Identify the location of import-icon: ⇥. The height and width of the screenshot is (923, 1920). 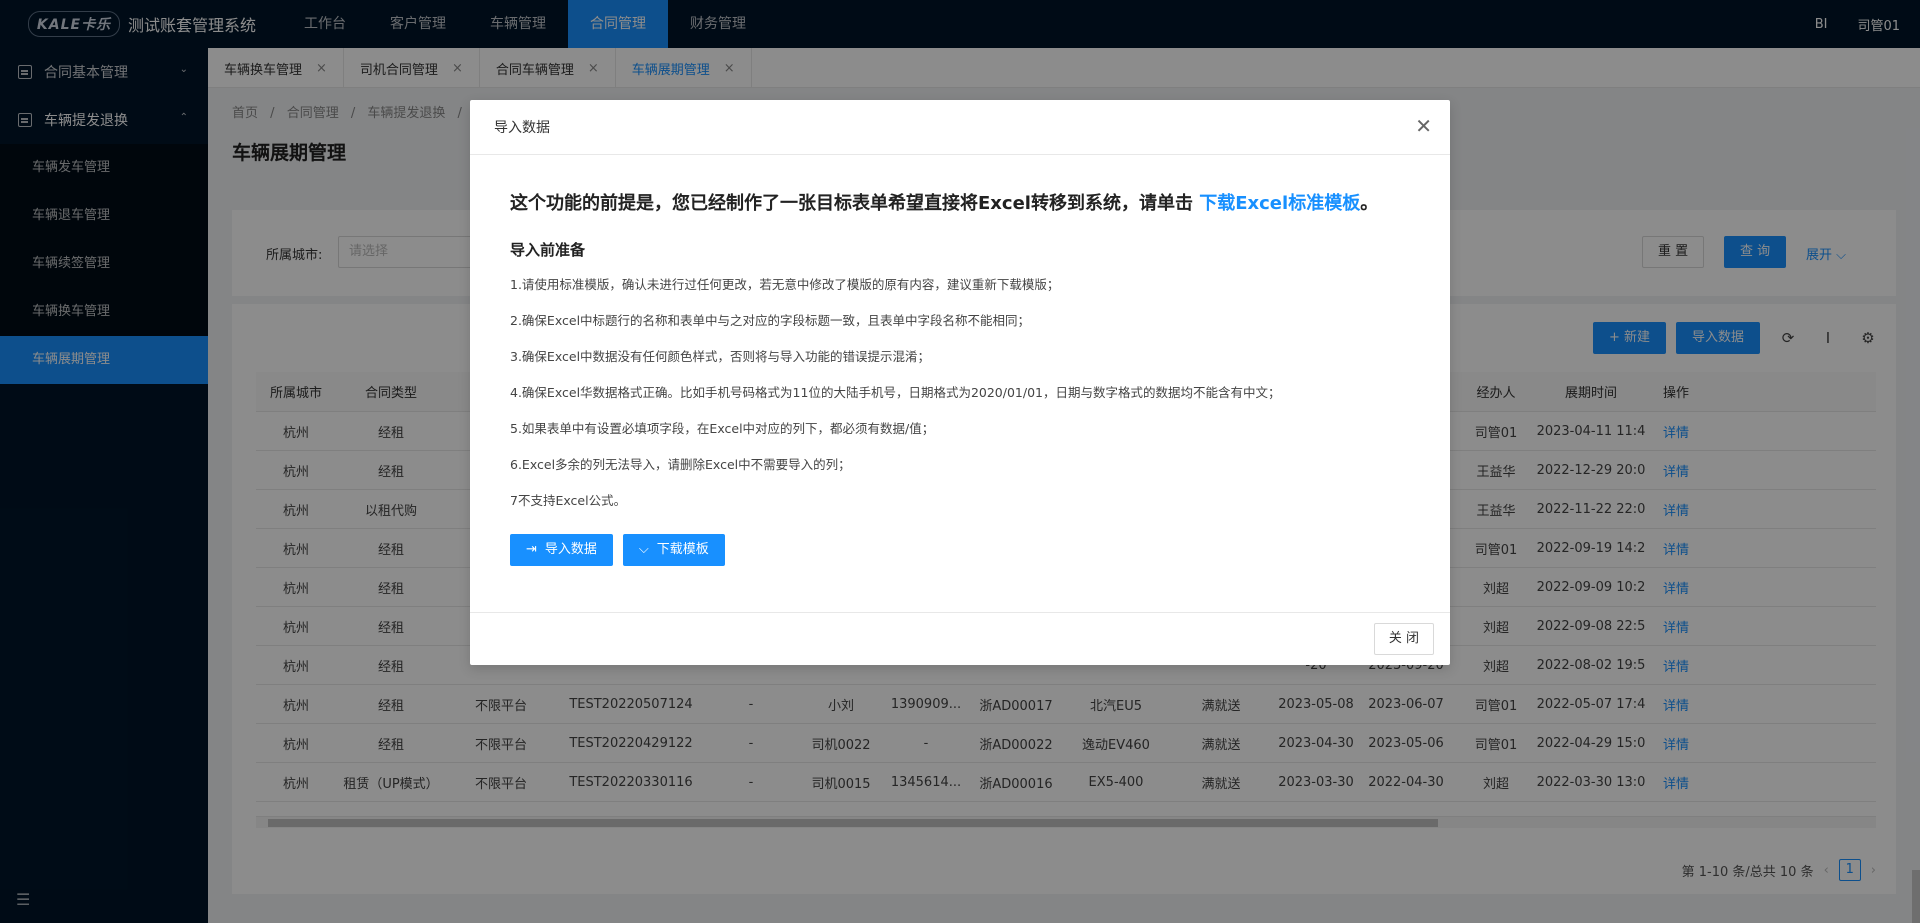
(531, 549).